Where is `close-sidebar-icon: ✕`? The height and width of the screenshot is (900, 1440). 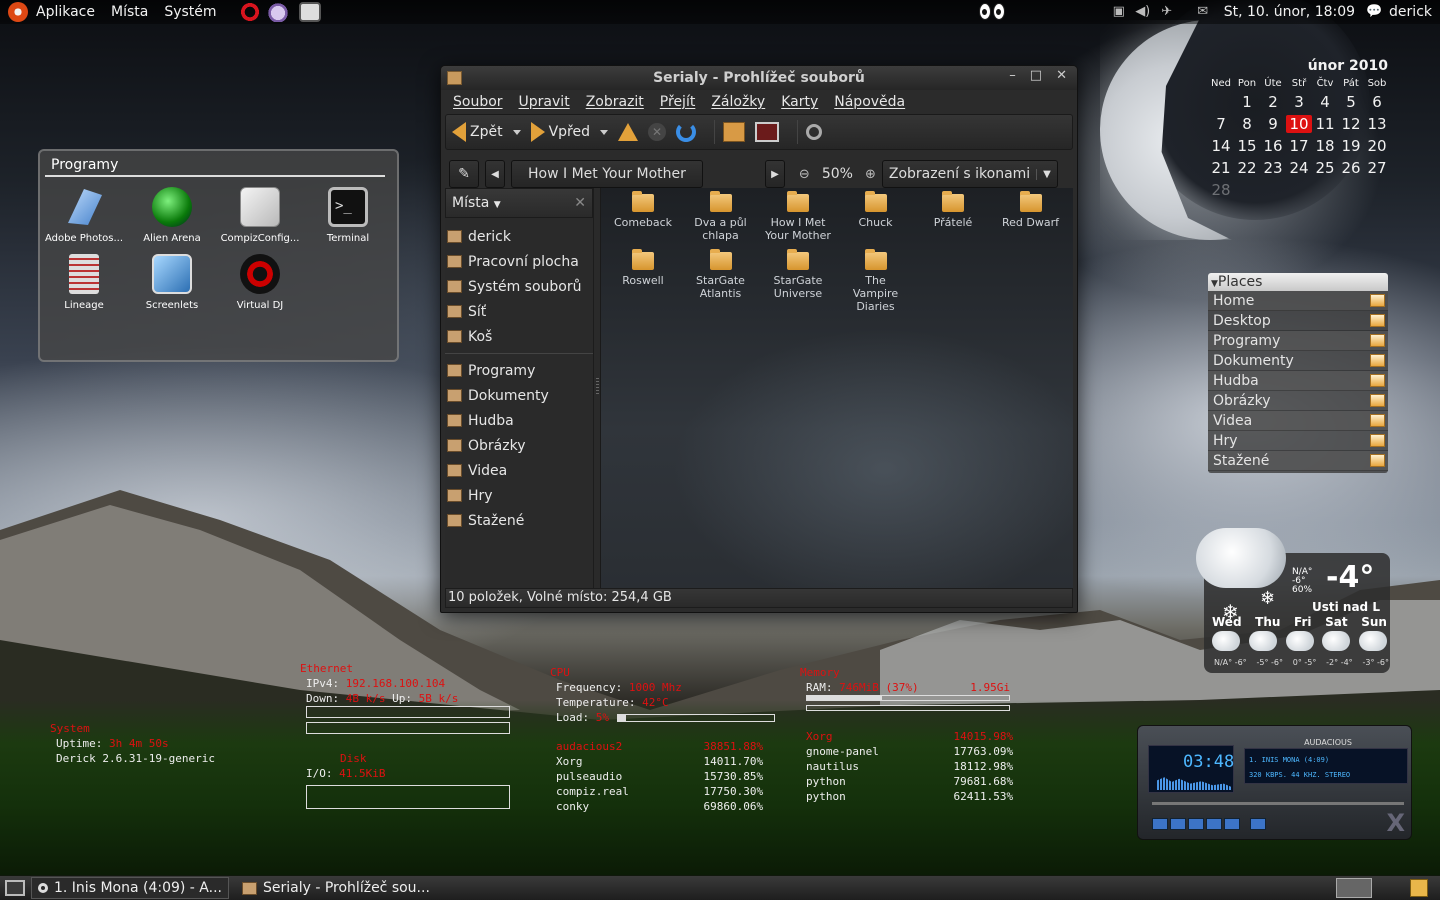 close-sidebar-icon: ✕ is located at coordinates (580, 203).